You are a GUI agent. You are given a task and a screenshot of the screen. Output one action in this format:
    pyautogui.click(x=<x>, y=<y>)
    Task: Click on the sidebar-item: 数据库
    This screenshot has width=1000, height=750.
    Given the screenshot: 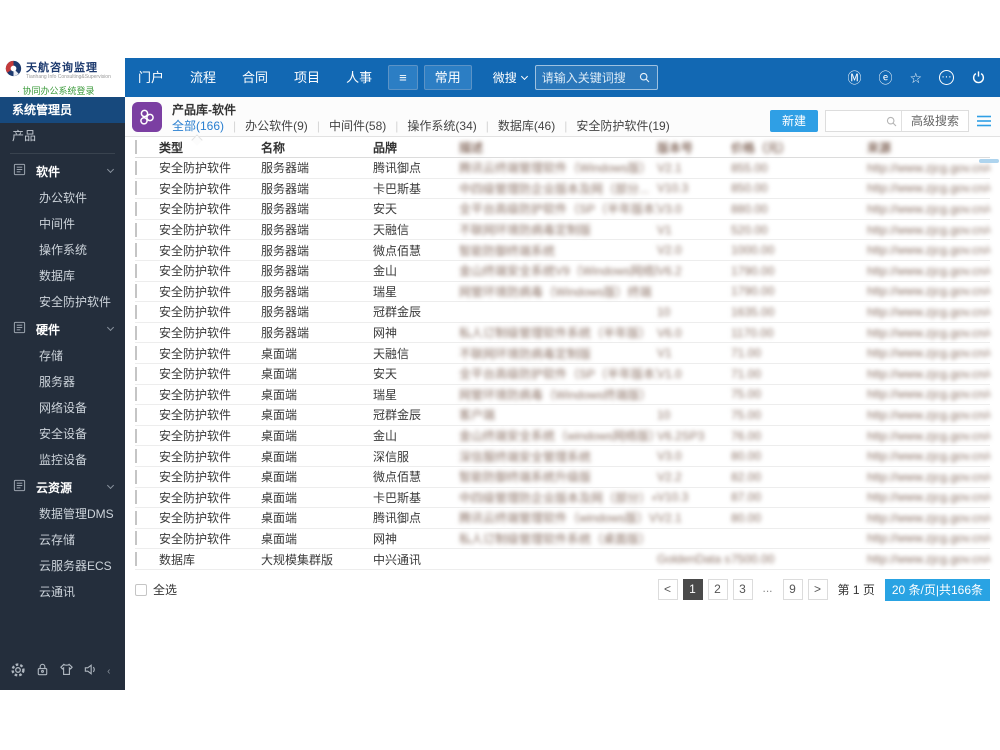 What is the action you would take?
    pyautogui.click(x=62, y=276)
    